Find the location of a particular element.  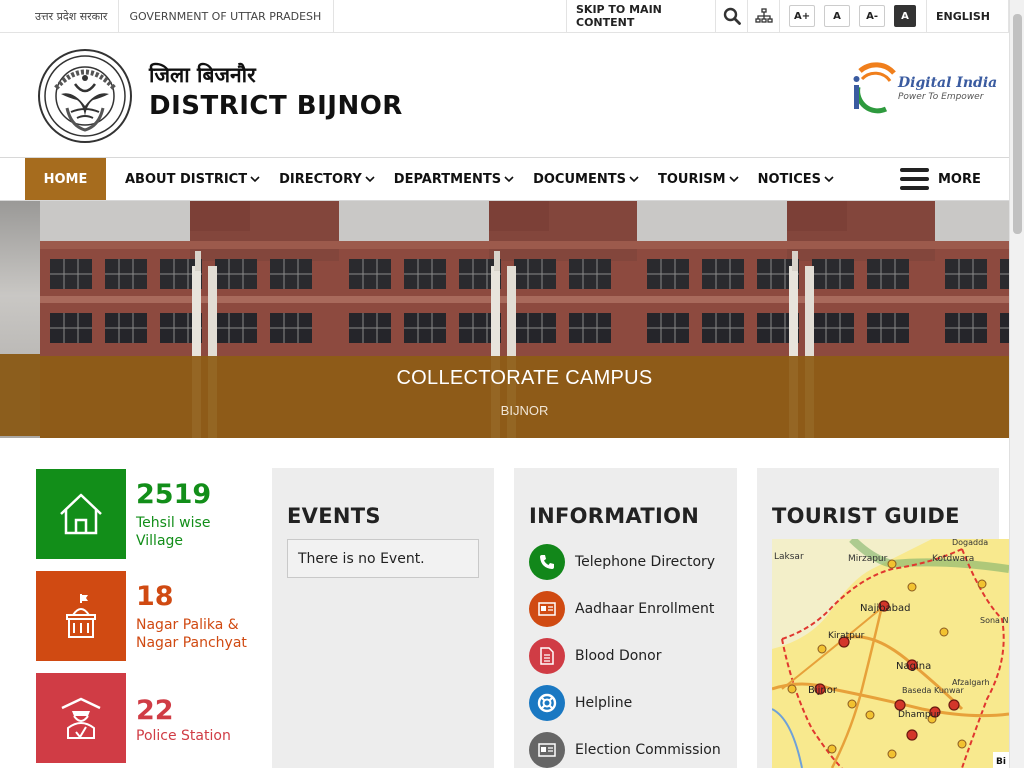

search-icon is located at coordinates (732, 16).